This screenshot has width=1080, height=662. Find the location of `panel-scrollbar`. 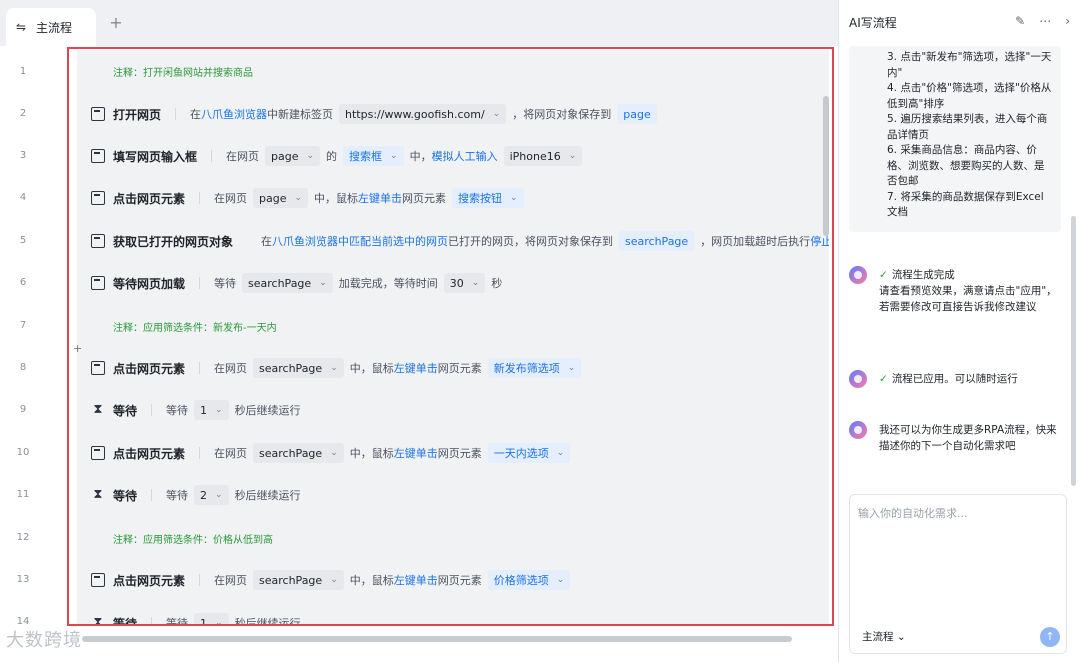

panel-scrollbar is located at coordinates (1073, 351).